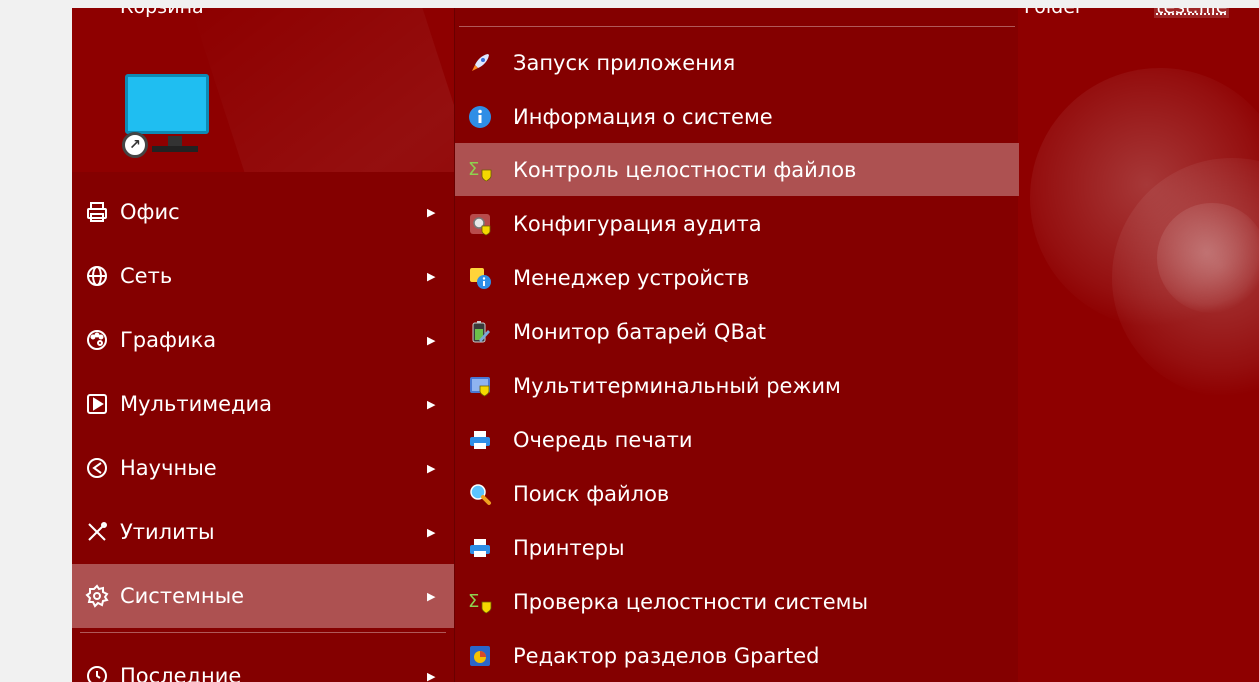 The height and width of the screenshot is (682, 1259). Describe the element at coordinates (643, 116) in the screenshot. I see `submenu-item-label: Информация о системе` at that location.